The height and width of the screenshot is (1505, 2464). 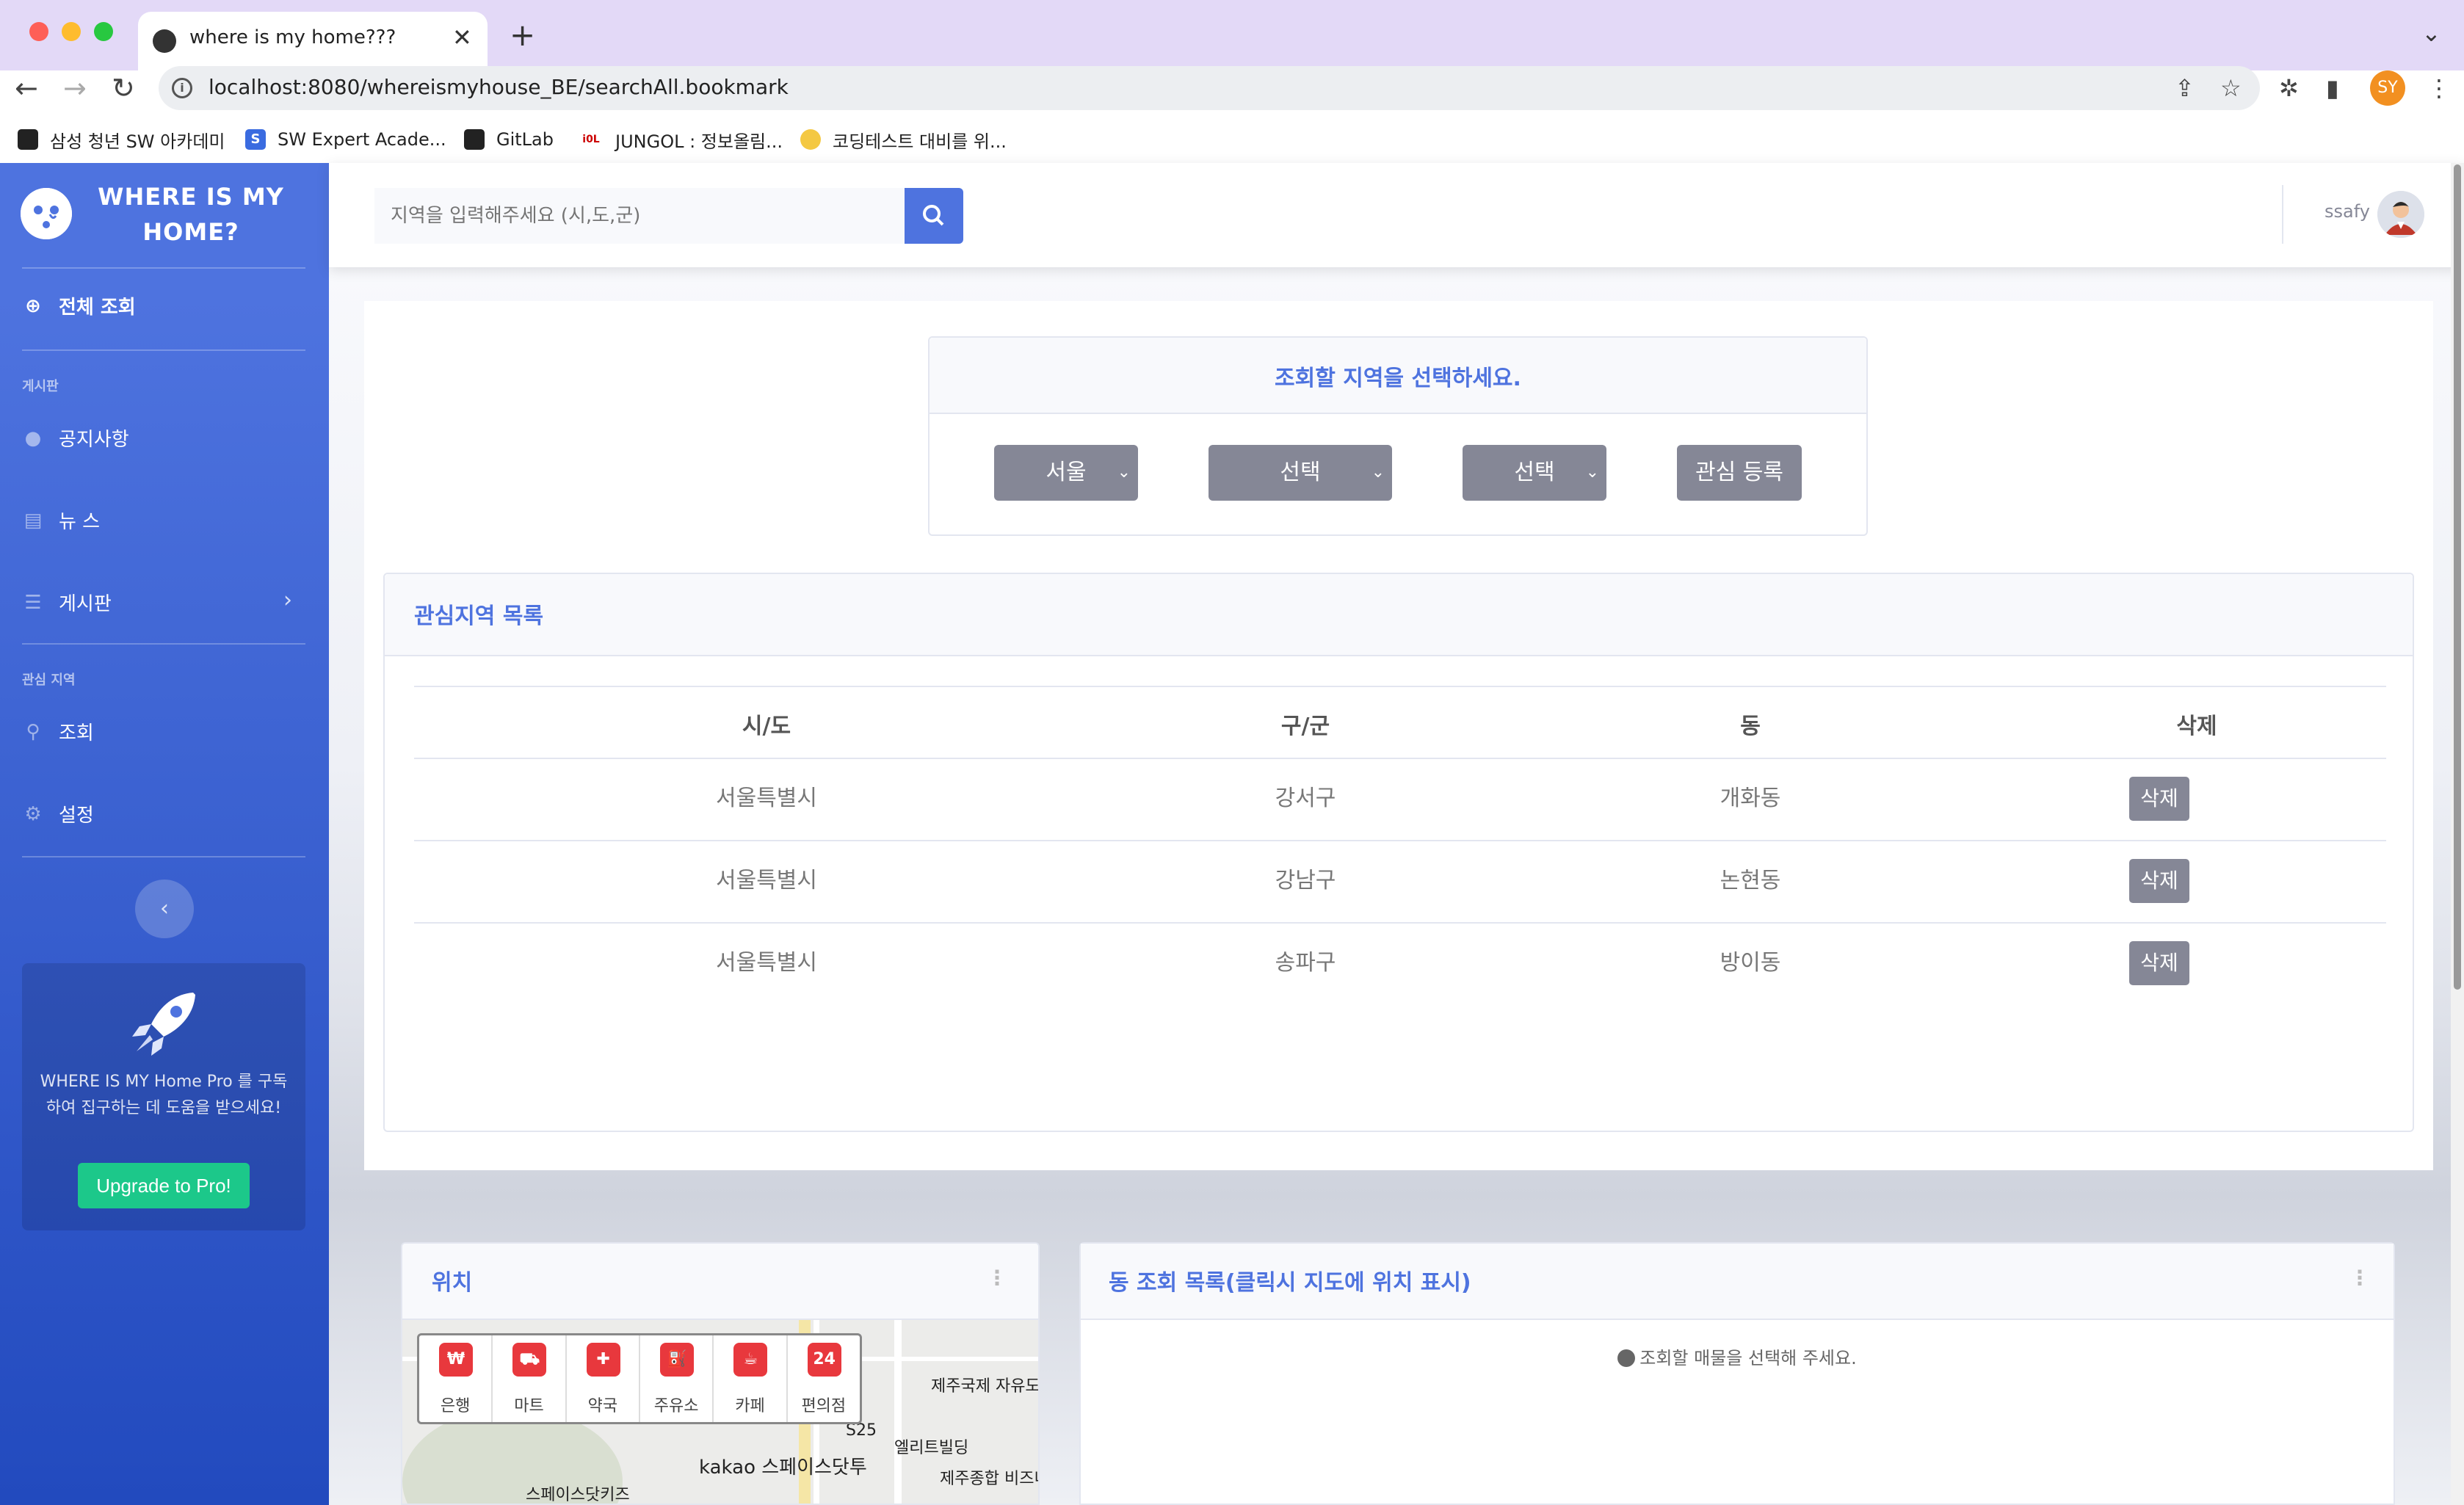 I want to click on dong-select: 선택 ⌄, so click(x=1535, y=473).